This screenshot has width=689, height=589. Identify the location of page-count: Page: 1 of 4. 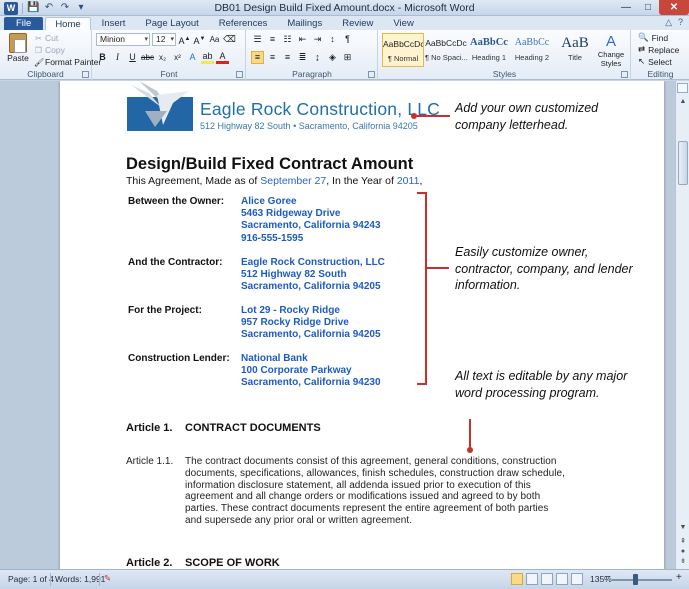
(31, 579).